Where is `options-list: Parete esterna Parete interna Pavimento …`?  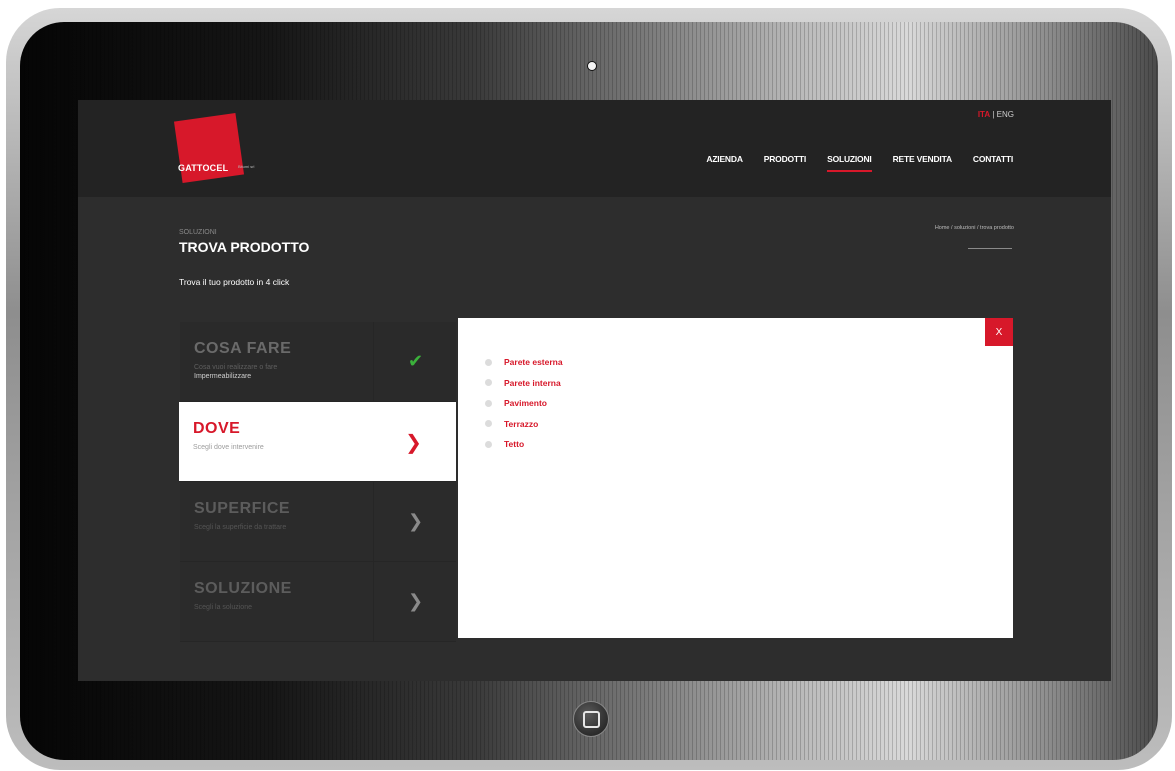 options-list: Parete esterna Parete interna Pavimento … is located at coordinates (524, 403).